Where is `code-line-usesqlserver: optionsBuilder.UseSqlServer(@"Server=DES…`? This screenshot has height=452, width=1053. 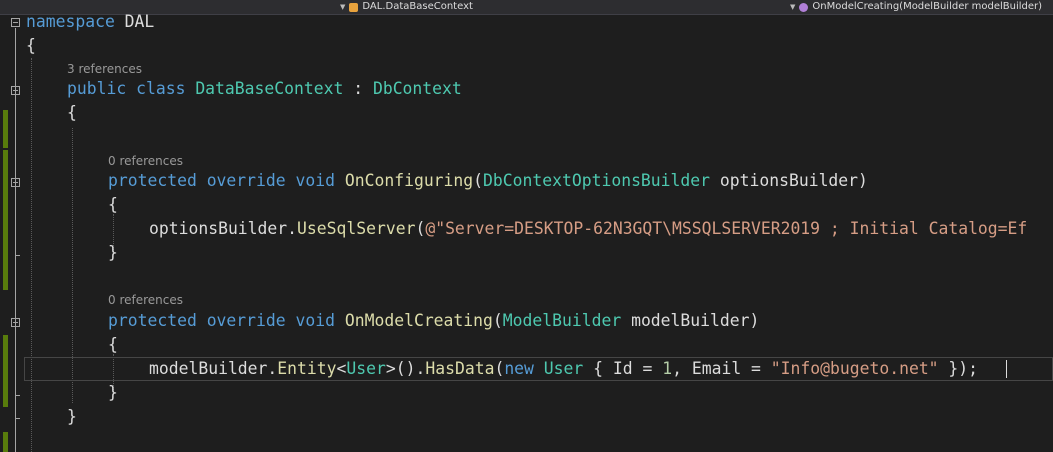
code-line-usesqlserver: optionsBuilder.UseSqlServer(@"Server=DES… is located at coordinates (588, 229).